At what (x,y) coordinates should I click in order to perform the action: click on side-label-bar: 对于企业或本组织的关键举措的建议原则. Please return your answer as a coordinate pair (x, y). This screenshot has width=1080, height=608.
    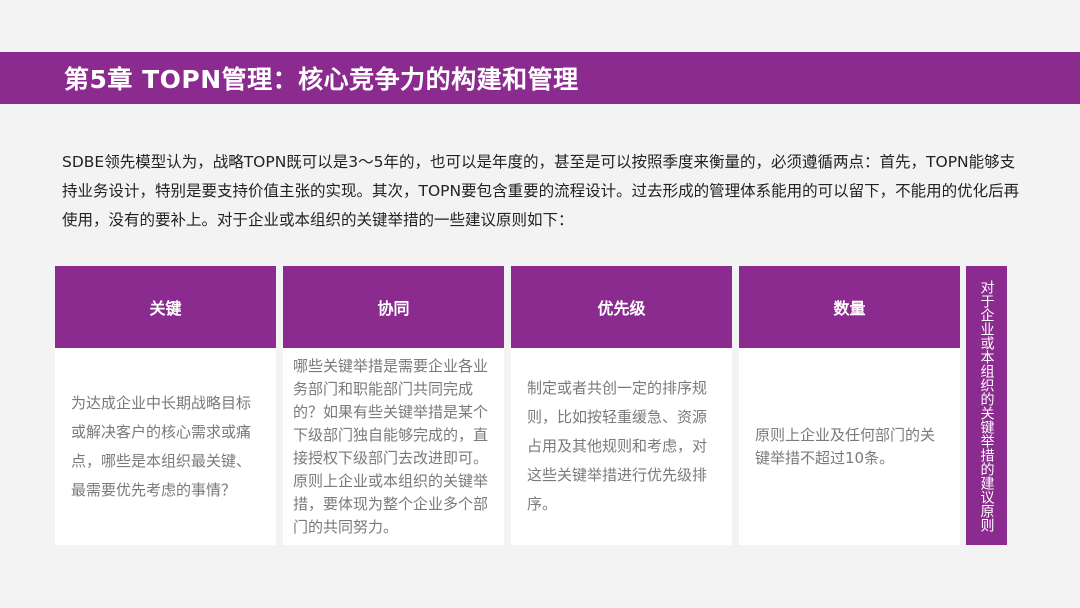
    Looking at the image, I should click on (986, 405).